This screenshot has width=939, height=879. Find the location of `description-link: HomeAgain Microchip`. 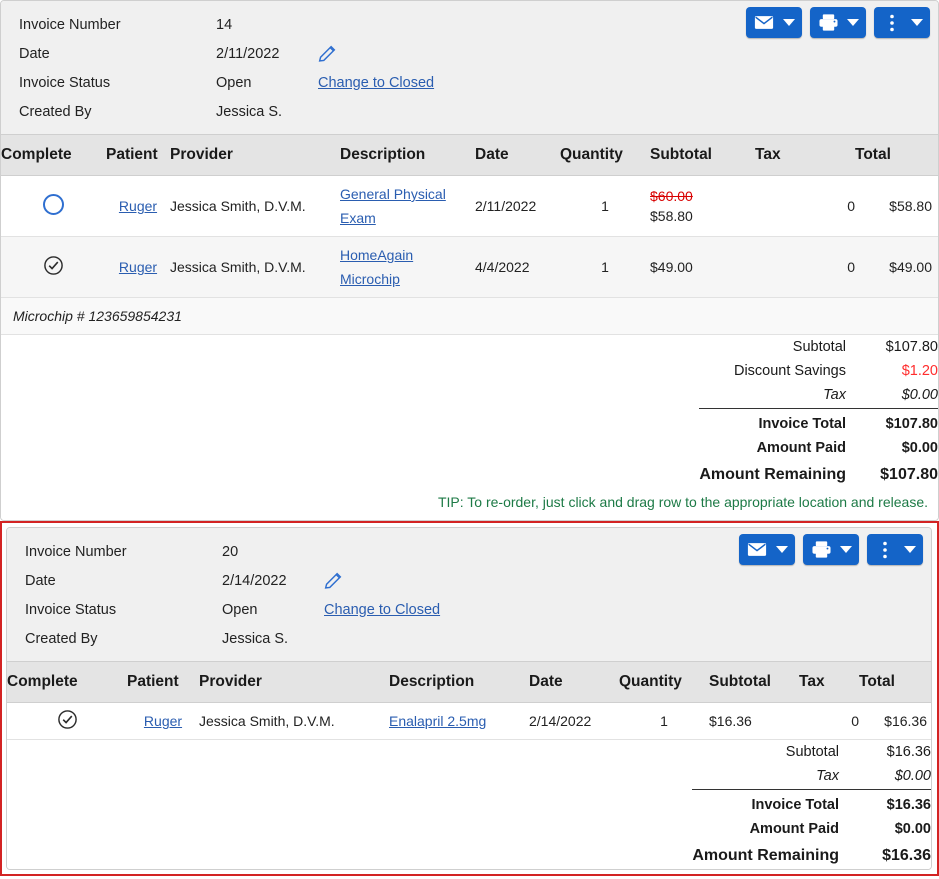

description-link: HomeAgain Microchip is located at coordinates (407, 267).